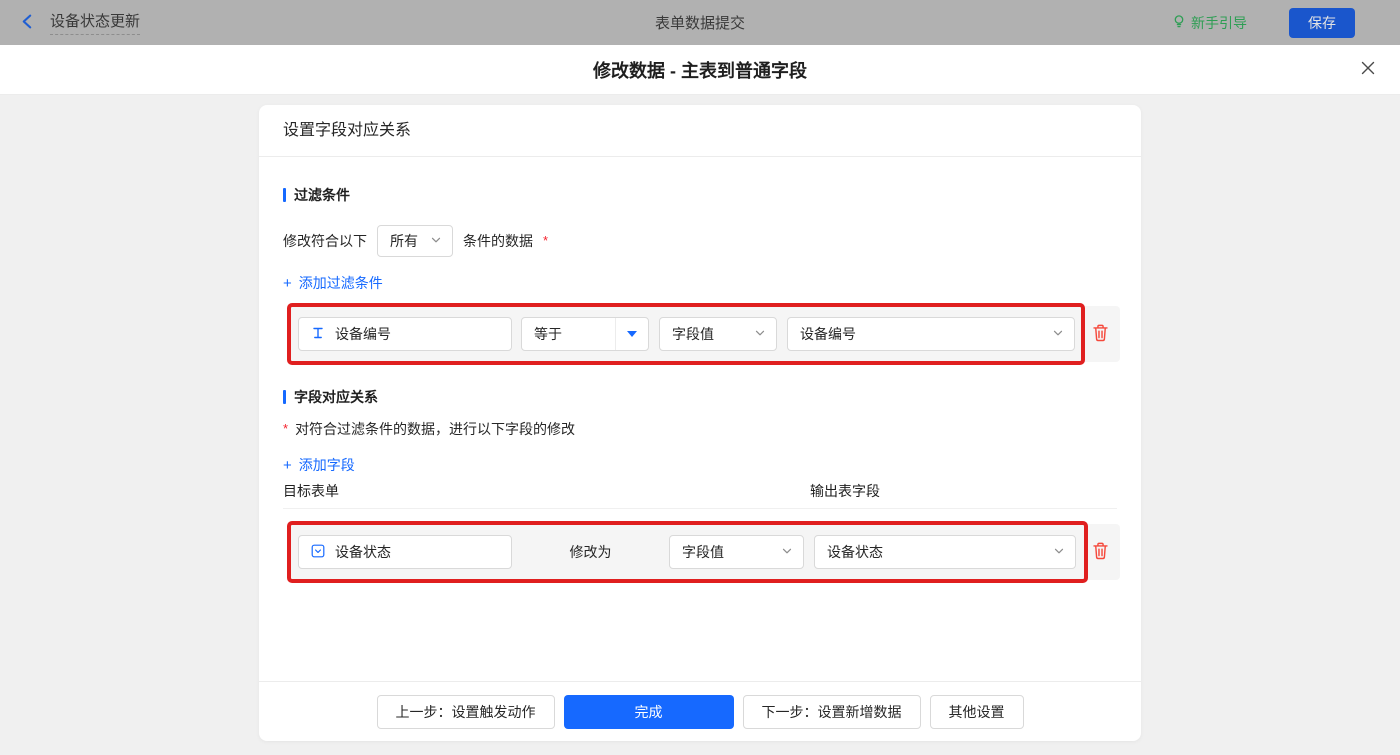 This screenshot has height=755, width=1400. I want to click on target-field-input: 设备状态, so click(405, 552).